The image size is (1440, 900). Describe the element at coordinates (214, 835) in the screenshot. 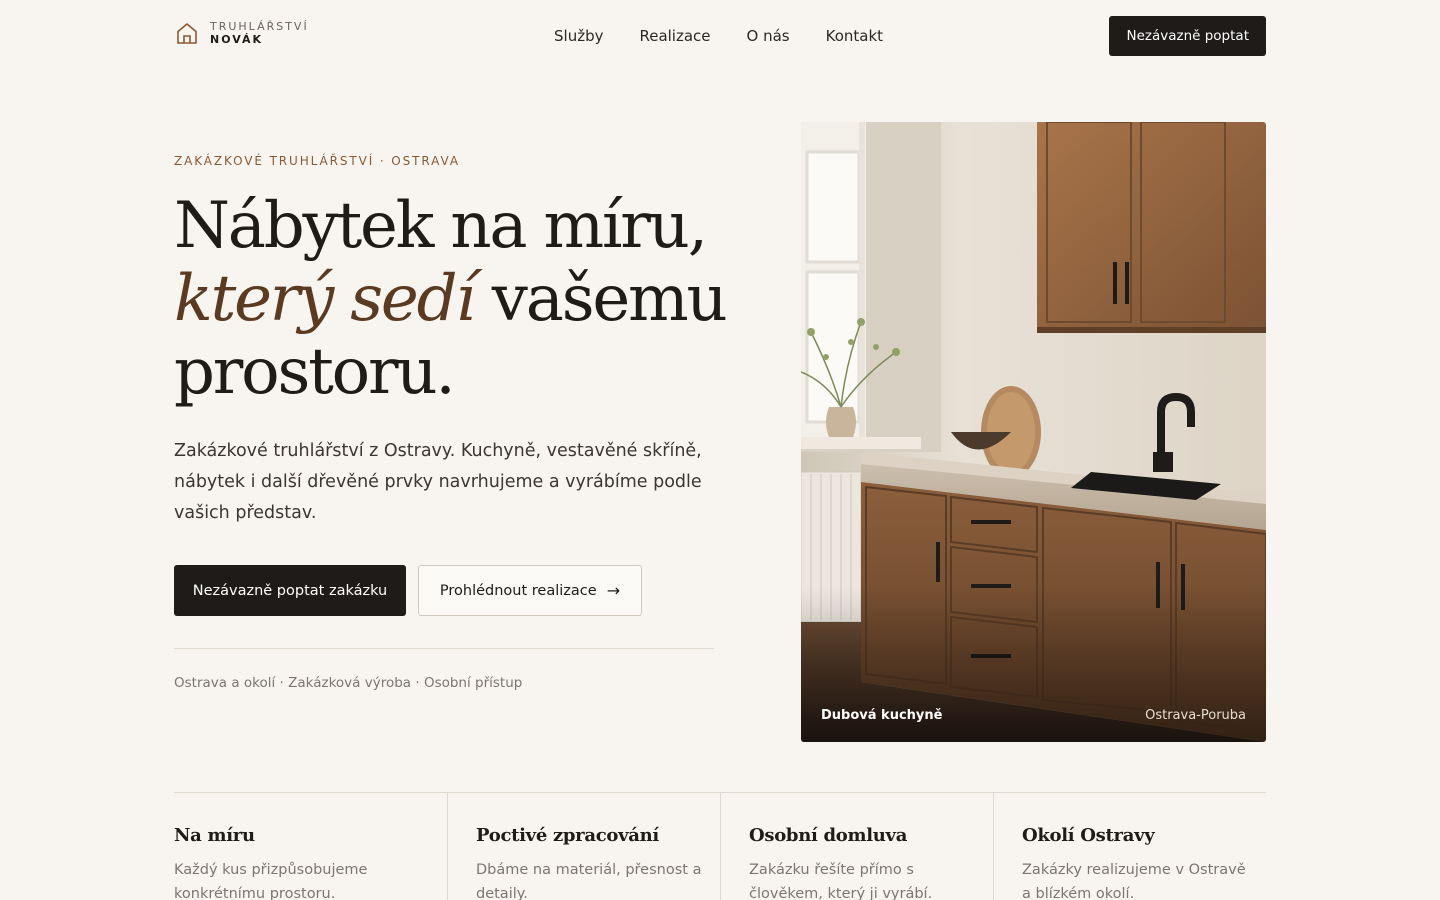

I see `feature-title: Na míru` at that location.